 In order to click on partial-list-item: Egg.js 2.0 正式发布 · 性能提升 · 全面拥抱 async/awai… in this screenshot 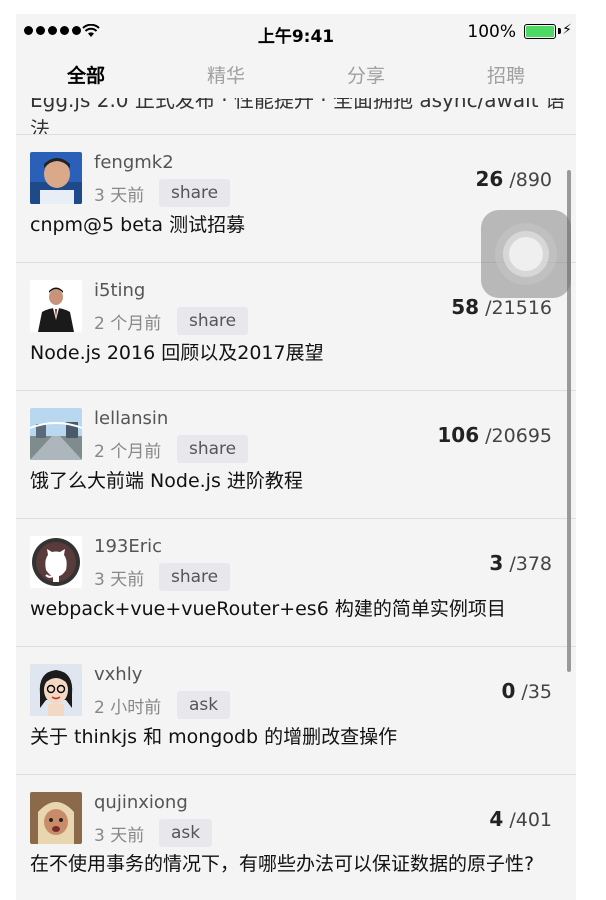, I will do `click(296, 116)`.